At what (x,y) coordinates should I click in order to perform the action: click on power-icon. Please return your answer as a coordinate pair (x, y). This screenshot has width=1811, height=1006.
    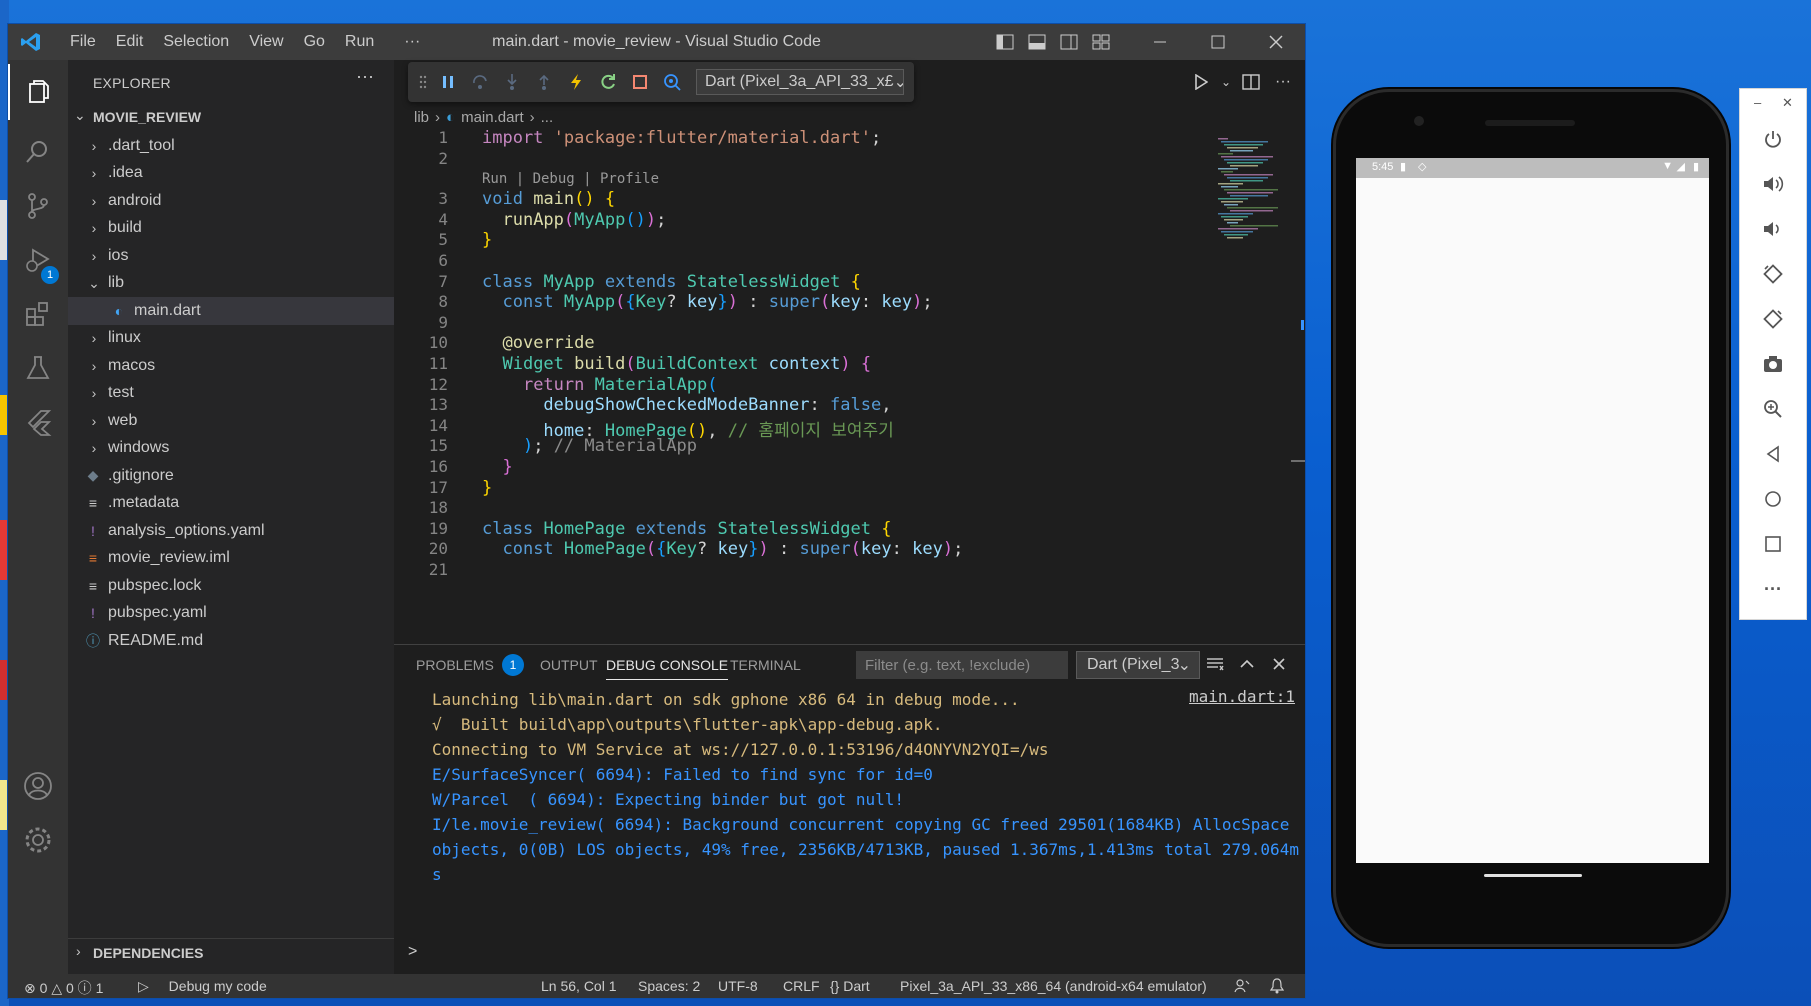
    Looking at the image, I should click on (1773, 139).